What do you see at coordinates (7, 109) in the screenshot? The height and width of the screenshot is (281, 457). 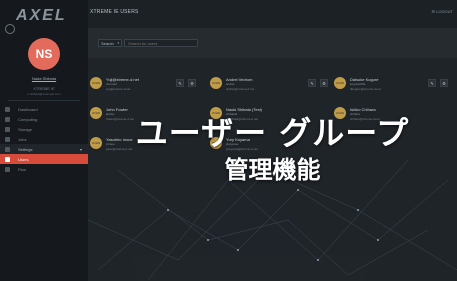 I see `dashboard-icon` at bounding box center [7, 109].